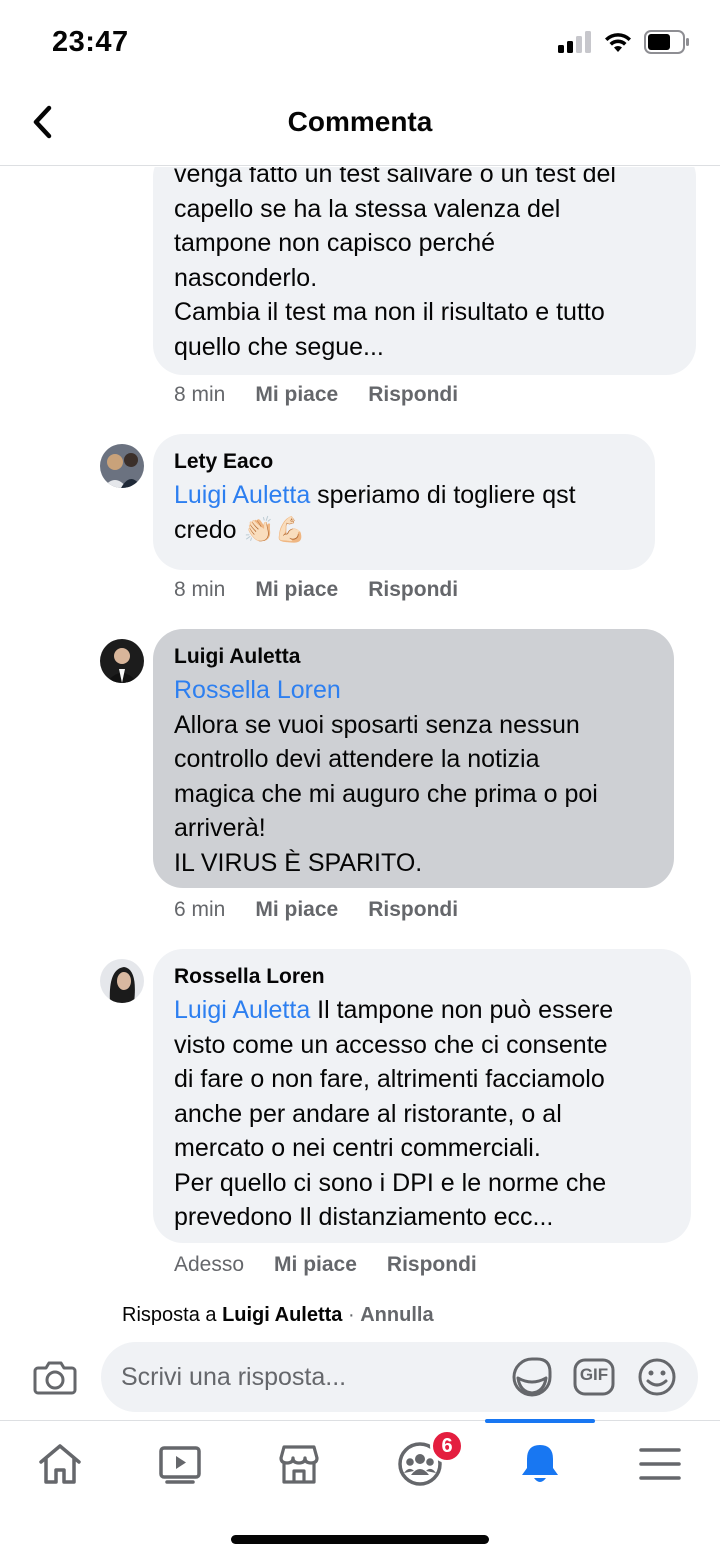 This screenshot has height=1557, width=720. I want to click on reply-prefix: Risposta a, so click(169, 1315).